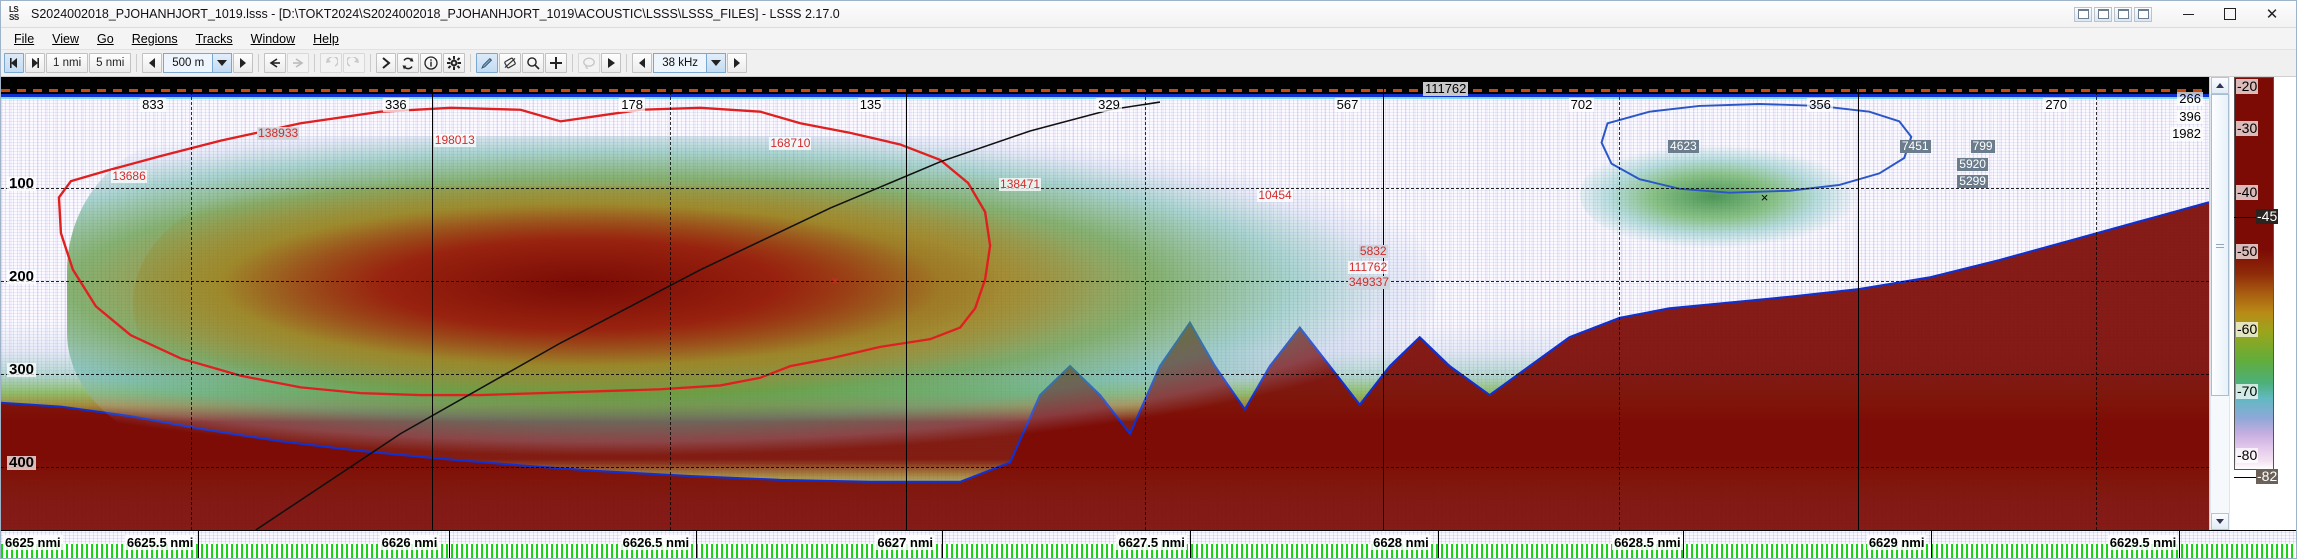  What do you see at coordinates (2267, 216) in the screenshot?
I see `colorbar-threshold-upper: -45` at bounding box center [2267, 216].